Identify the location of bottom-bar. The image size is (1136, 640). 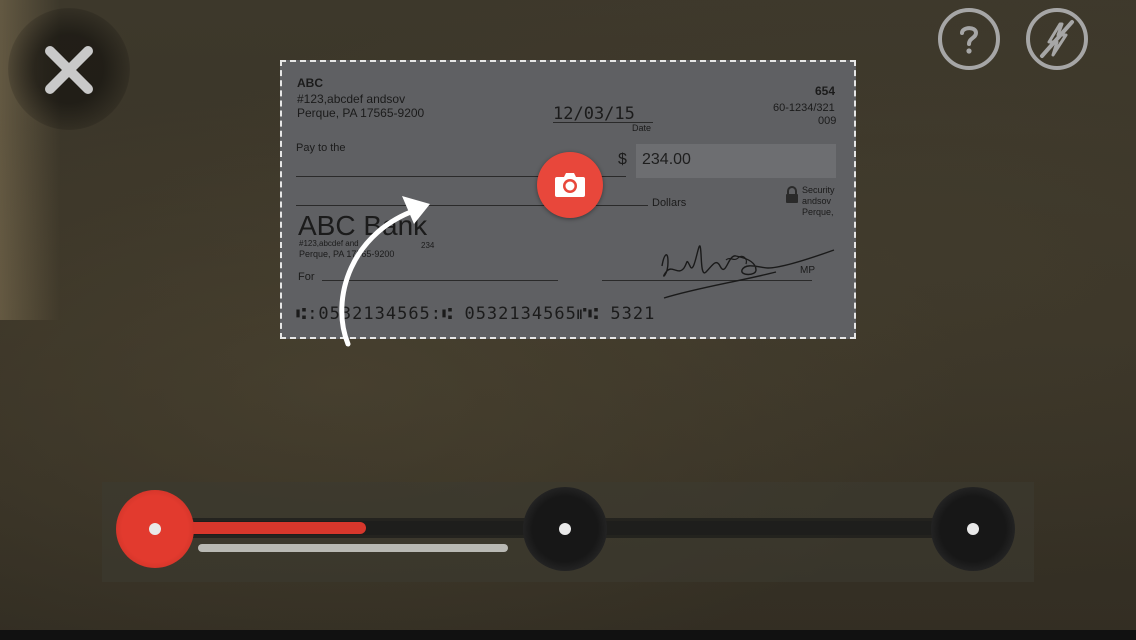
(568, 635).